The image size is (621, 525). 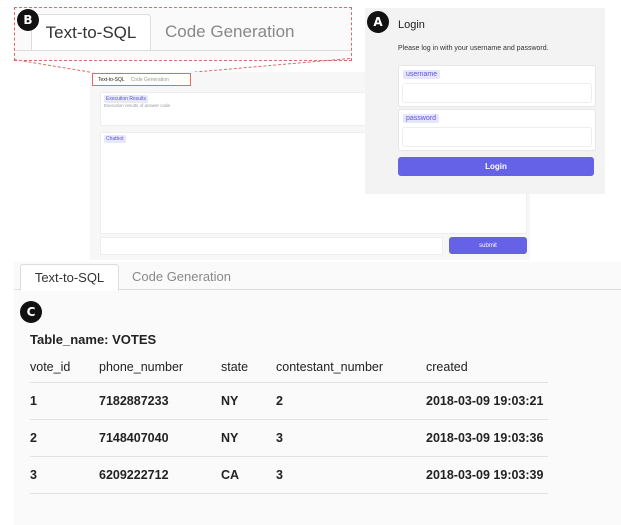 What do you see at coordinates (150, 80) in the screenshot?
I see `tab-code-generation: Code Generation` at bounding box center [150, 80].